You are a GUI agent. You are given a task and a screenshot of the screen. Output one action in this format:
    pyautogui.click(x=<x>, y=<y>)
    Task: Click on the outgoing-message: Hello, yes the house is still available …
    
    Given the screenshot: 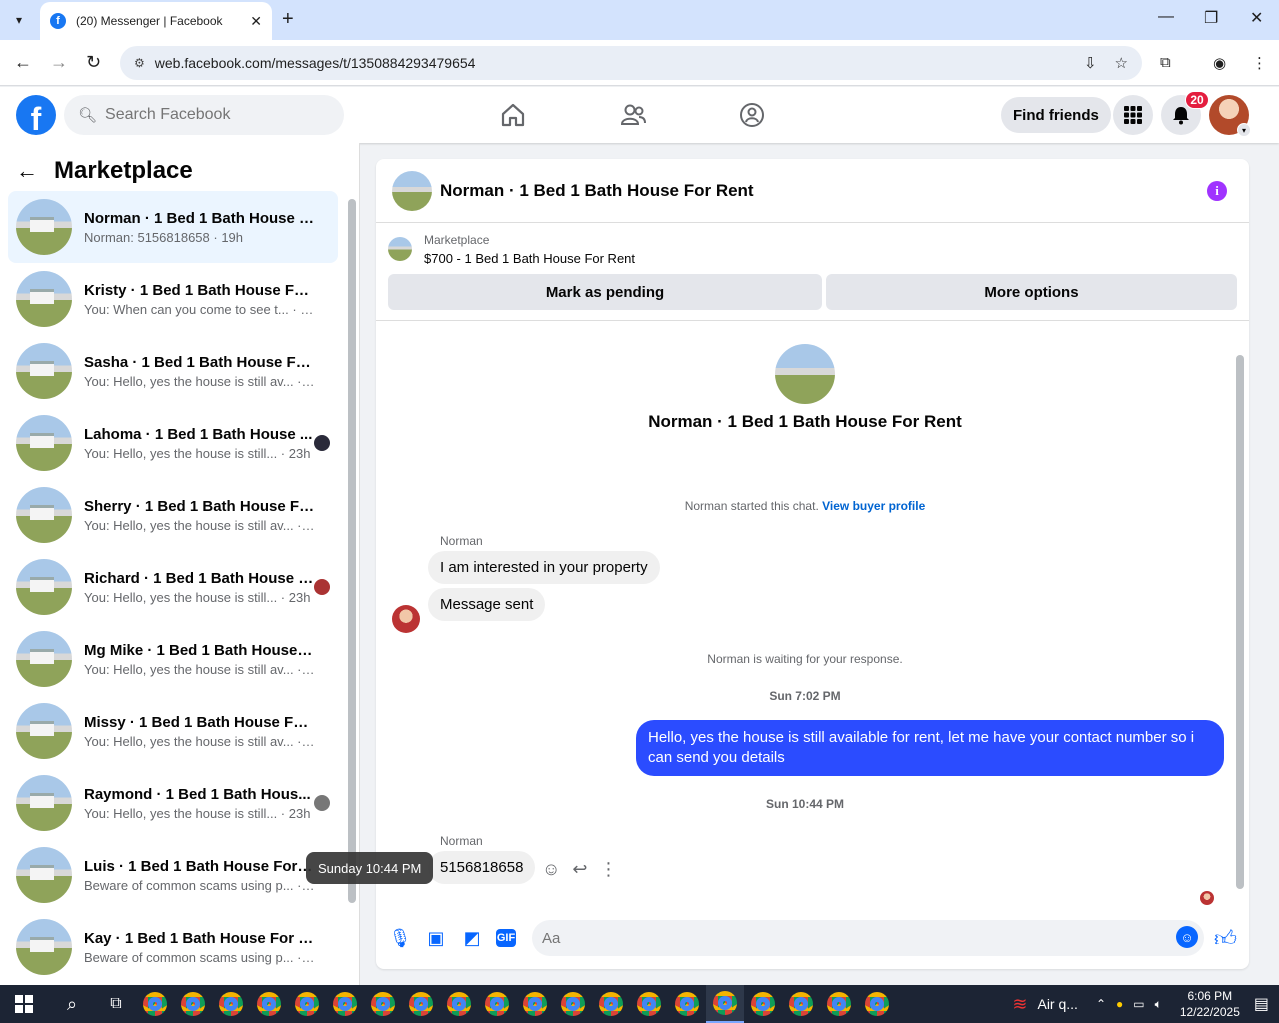 What is the action you would take?
    pyautogui.click(x=930, y=748)
    